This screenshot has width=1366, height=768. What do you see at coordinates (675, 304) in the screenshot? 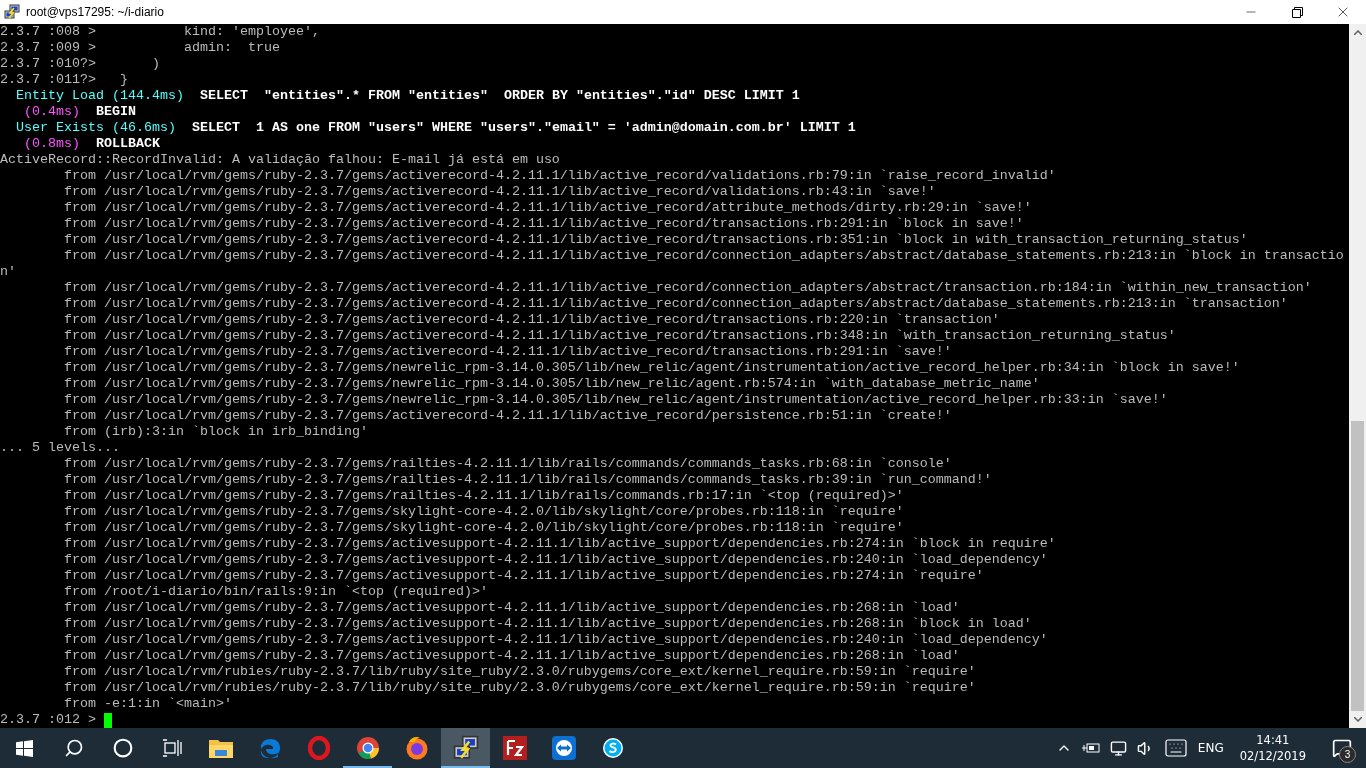
I see `terminal-line: from /usr/local/rvm/gems/ruby-2.3.7/gems/activerecord-4.2.11.1/lib/active_record/connection_adapters/abstract/database_statements.rb:213:in `transaction'` at bounding box center [675, 304].